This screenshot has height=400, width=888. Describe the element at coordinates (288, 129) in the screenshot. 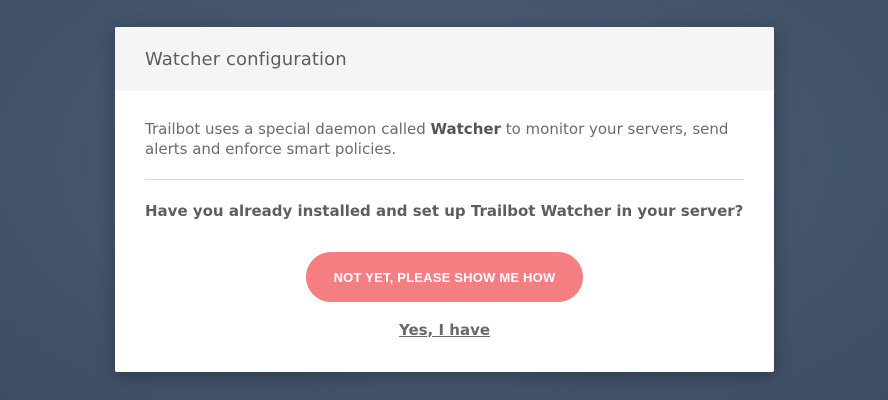

I see `intro-text-before: Trailbot uses a special daemon called` at that location.